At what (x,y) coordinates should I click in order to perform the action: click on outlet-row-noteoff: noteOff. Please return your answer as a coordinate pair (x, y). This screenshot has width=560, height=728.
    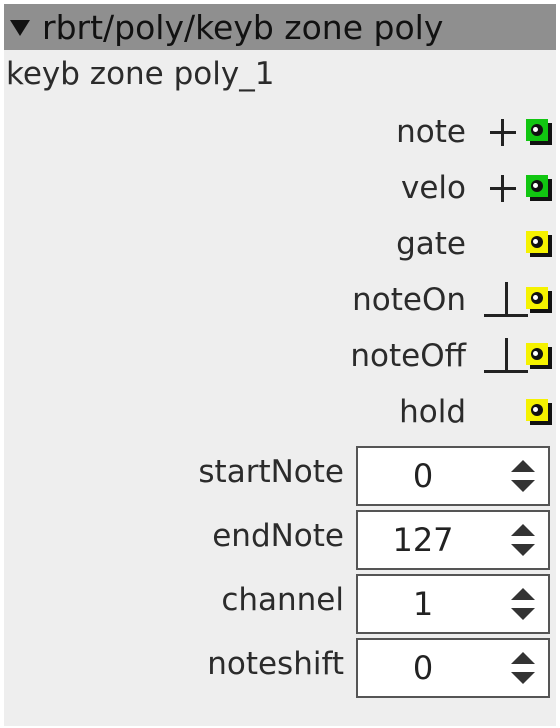
    Looking at the image, I should click on (451, 356).